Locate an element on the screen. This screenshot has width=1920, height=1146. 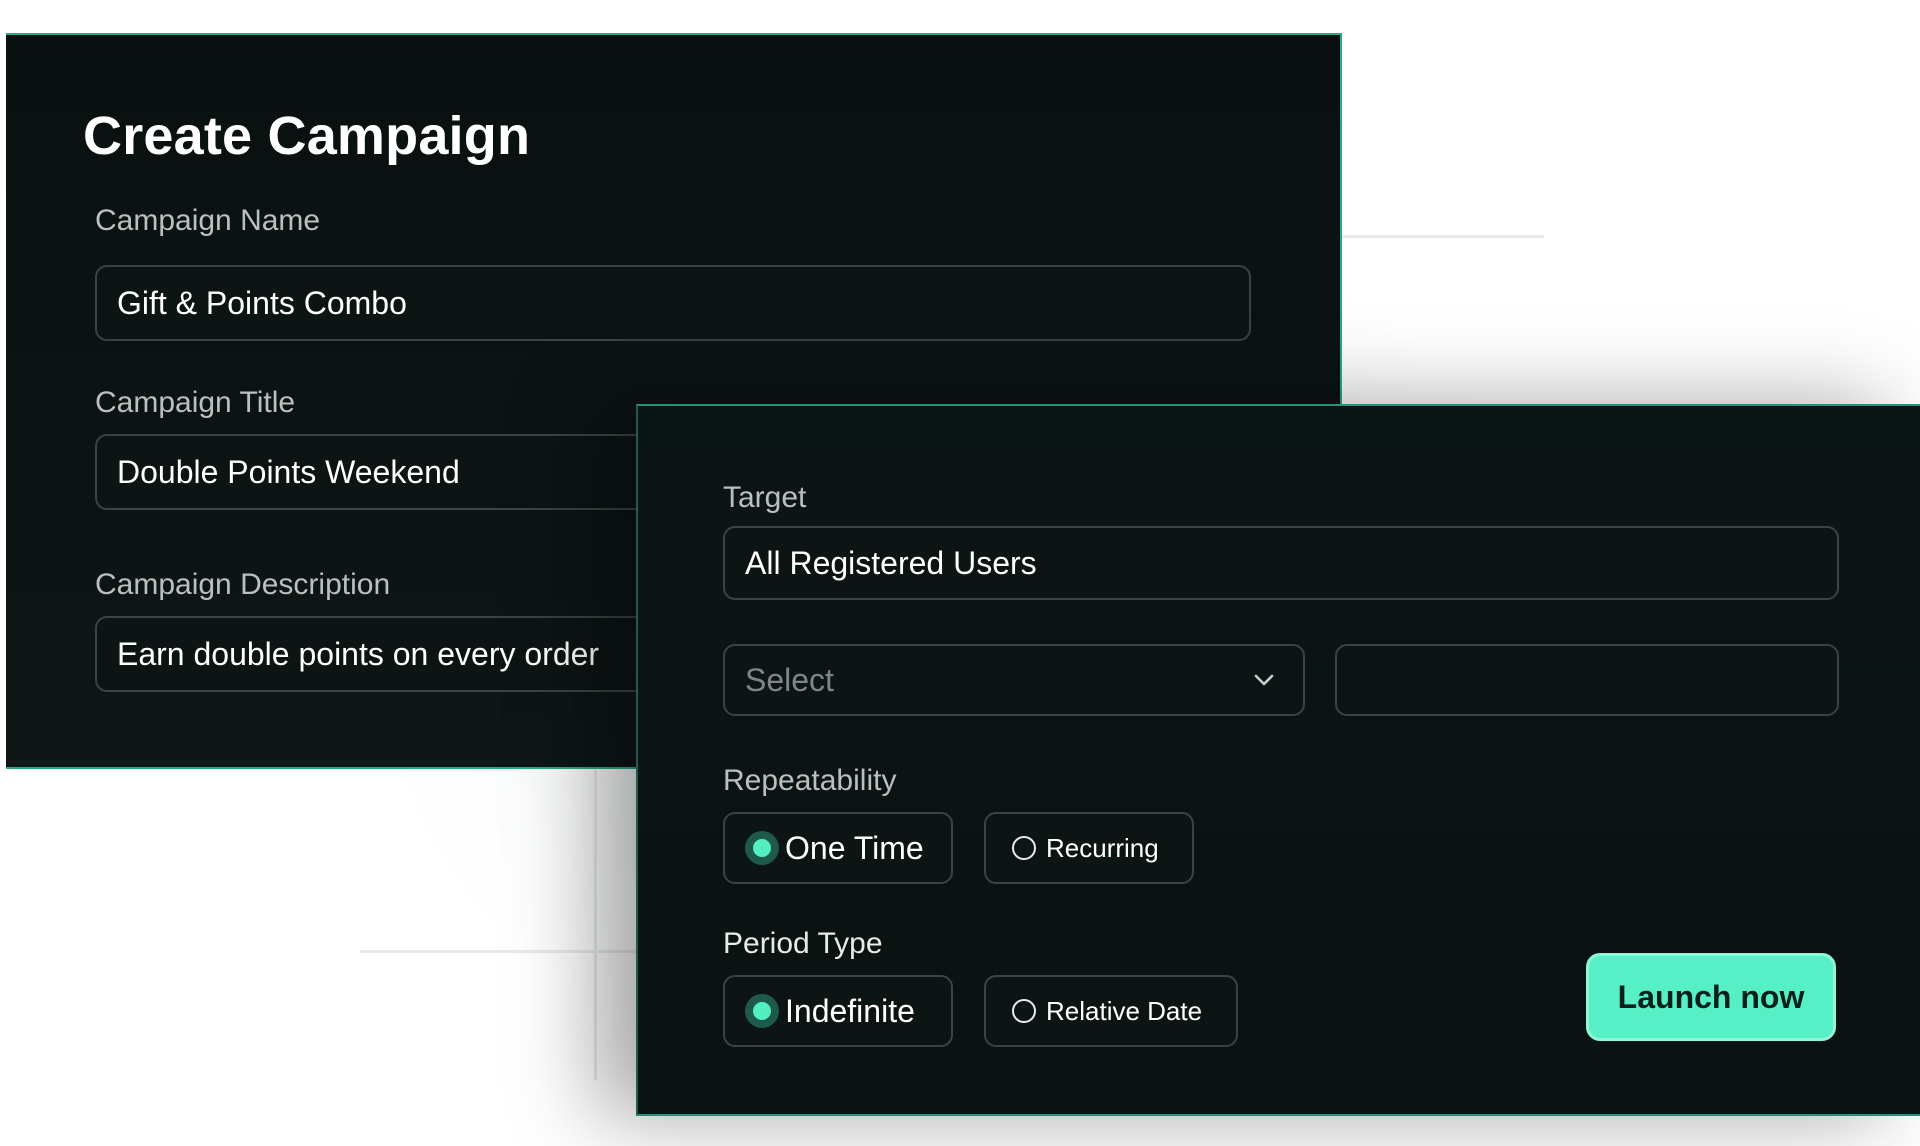
campaign-description-value: Earn double points on every order is located at coordinates (358, 653).